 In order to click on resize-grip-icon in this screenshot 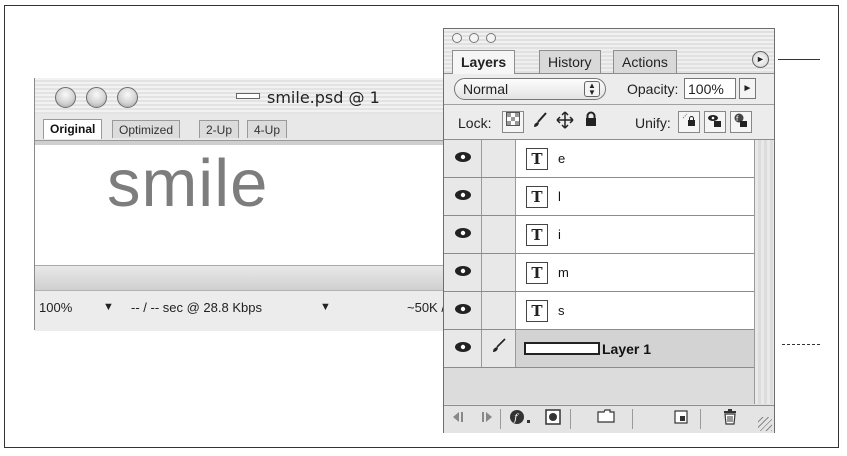, I will do `click(765, 424)`.